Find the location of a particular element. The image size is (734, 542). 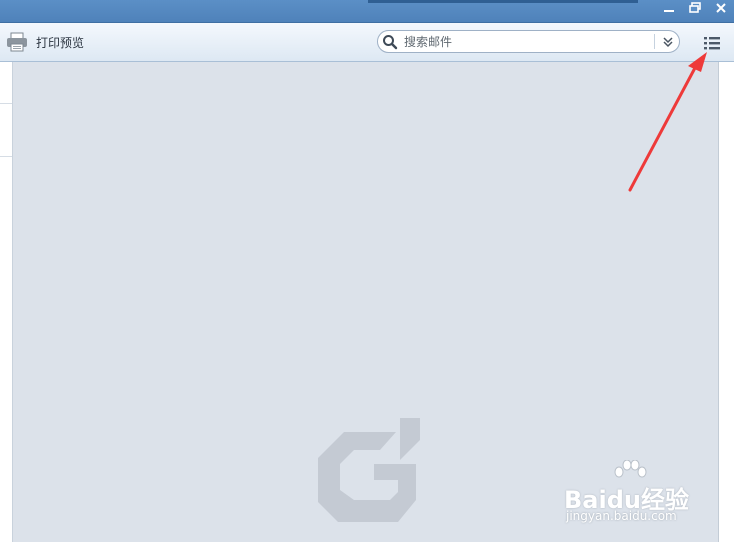

mail-list-panel-edge is located at coordinates (6, 302).